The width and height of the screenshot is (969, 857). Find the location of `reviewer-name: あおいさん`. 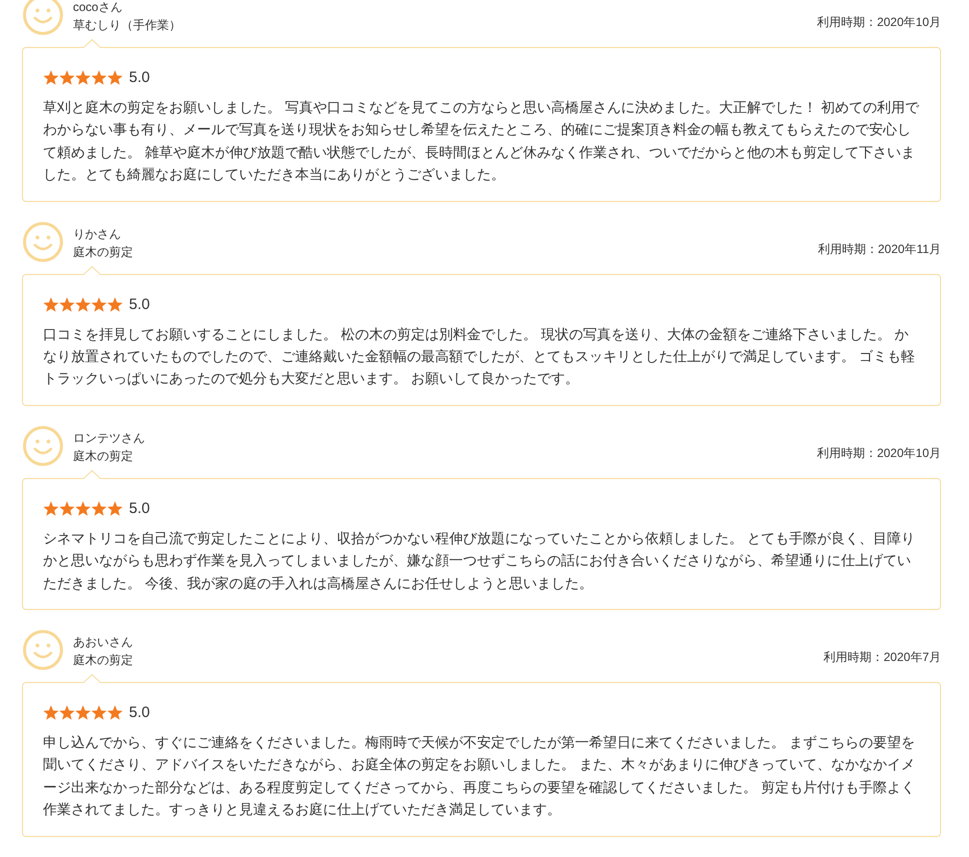

reviewer-name: あおいさん is located at coordinates (103, 643).